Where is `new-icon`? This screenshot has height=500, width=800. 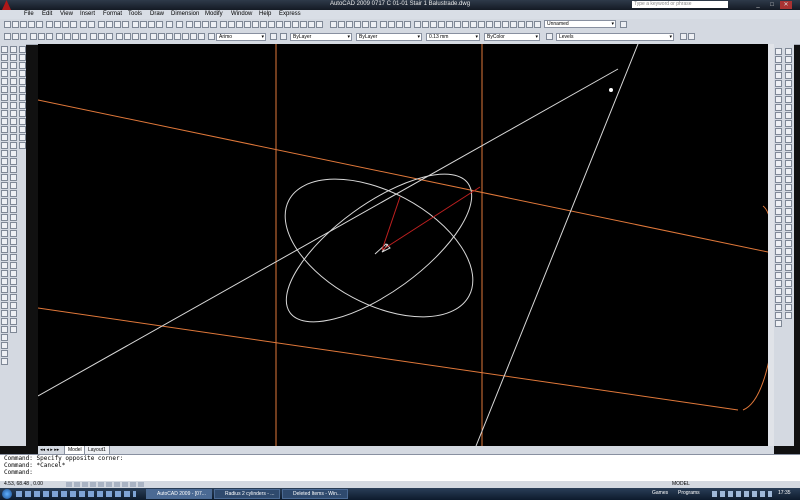
new-icon is located at coordinates (7, 24).